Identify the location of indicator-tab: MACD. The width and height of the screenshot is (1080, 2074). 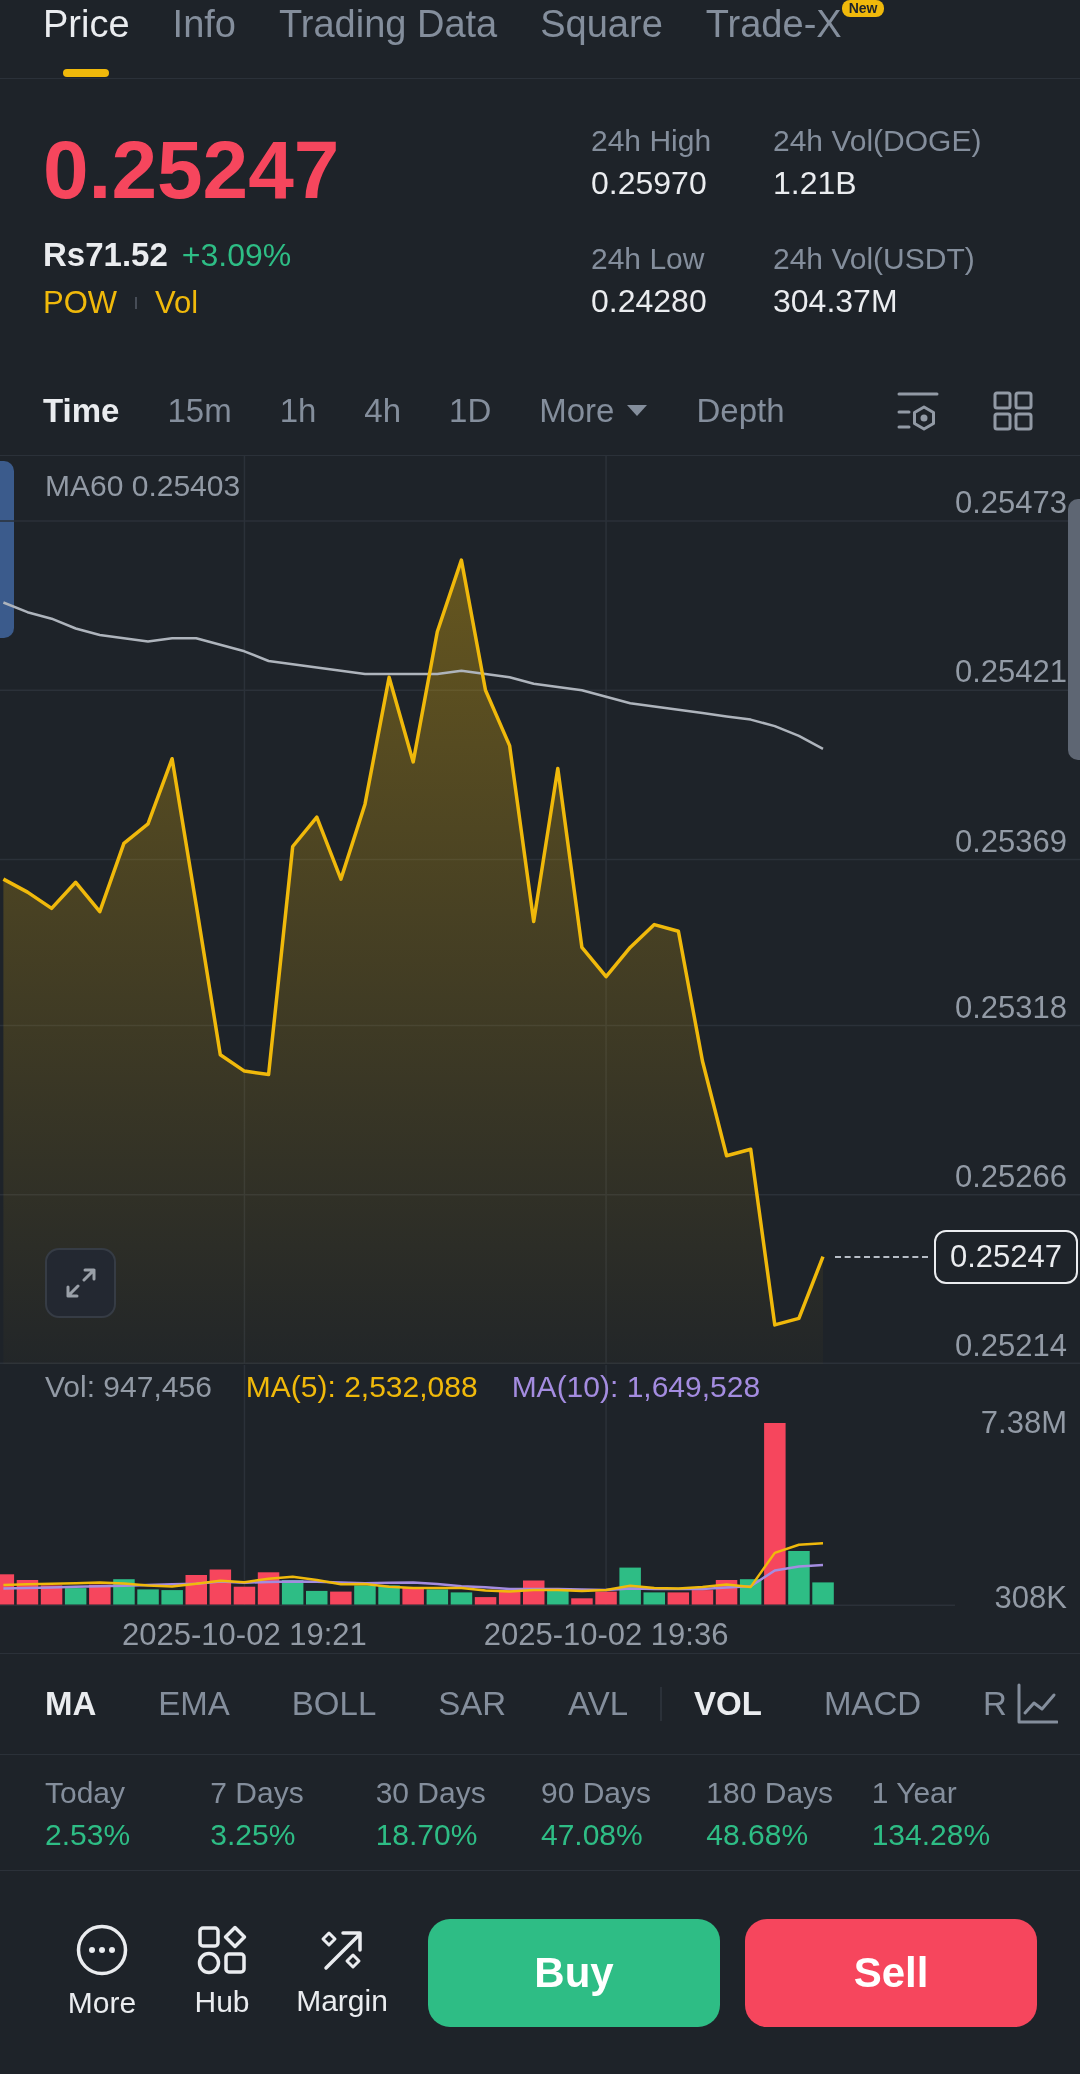
(872, 1704).